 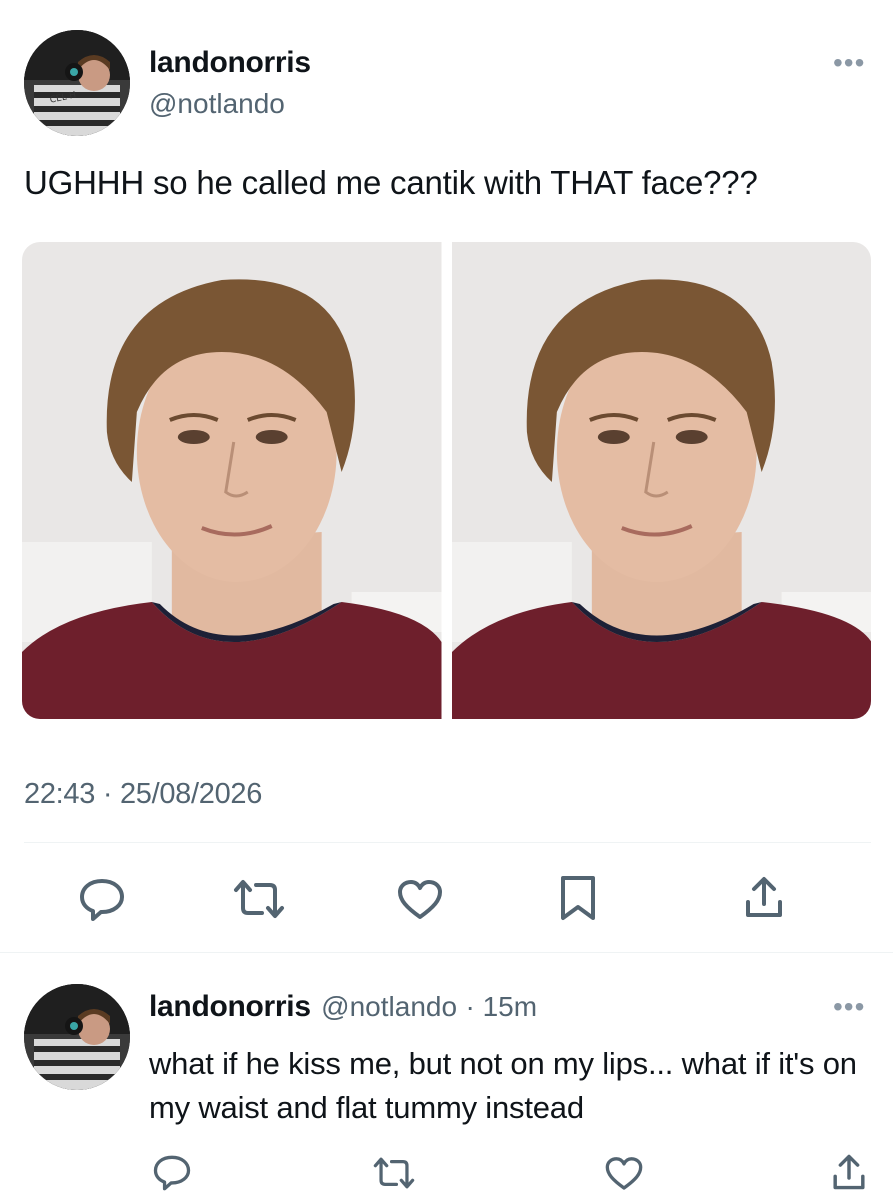 What do you see at coordinates (77, 1037) in the screenshot?
I see `reply-avatar` at bounding box center [77, 1037].